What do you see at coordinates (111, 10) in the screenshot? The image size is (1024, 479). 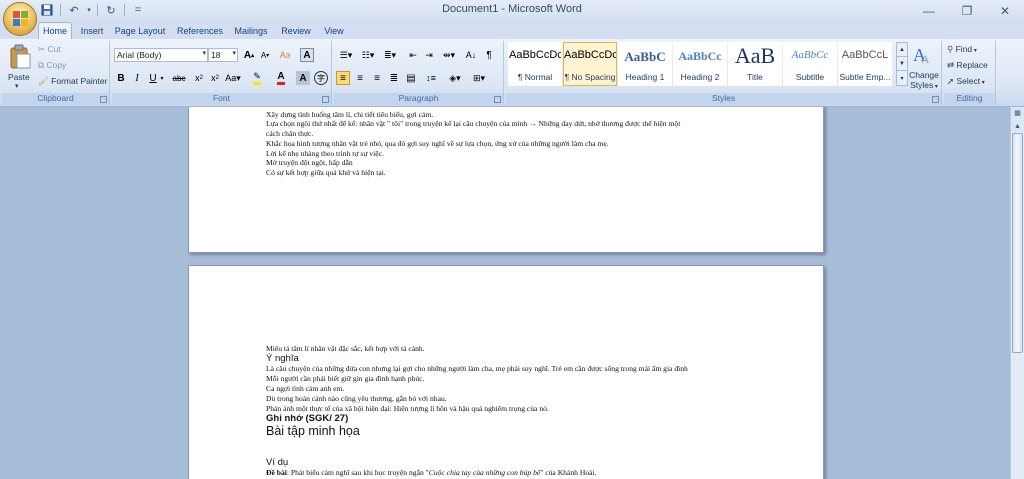 I see `repeat-icon: ↻` at bounding box center [111, 10].